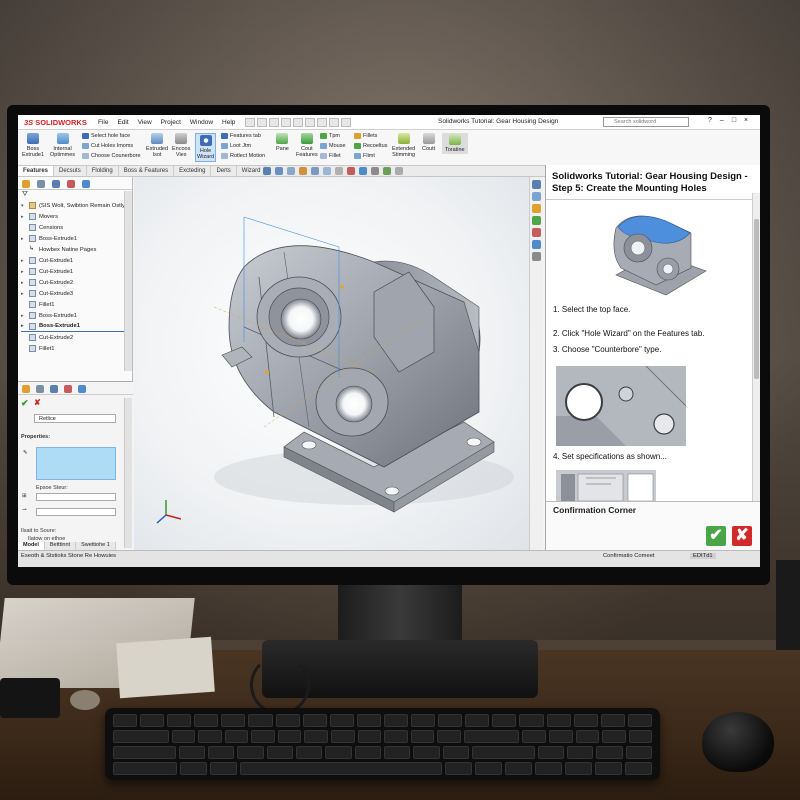  I want to click on appearances-icon, so click(536, 244).